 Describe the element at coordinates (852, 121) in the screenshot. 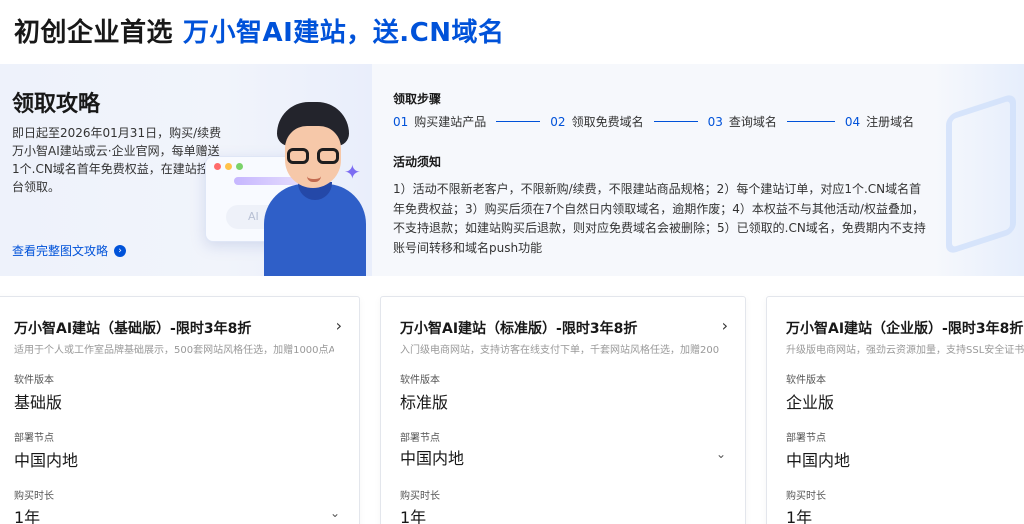

I see `step-number: 04` at that location.